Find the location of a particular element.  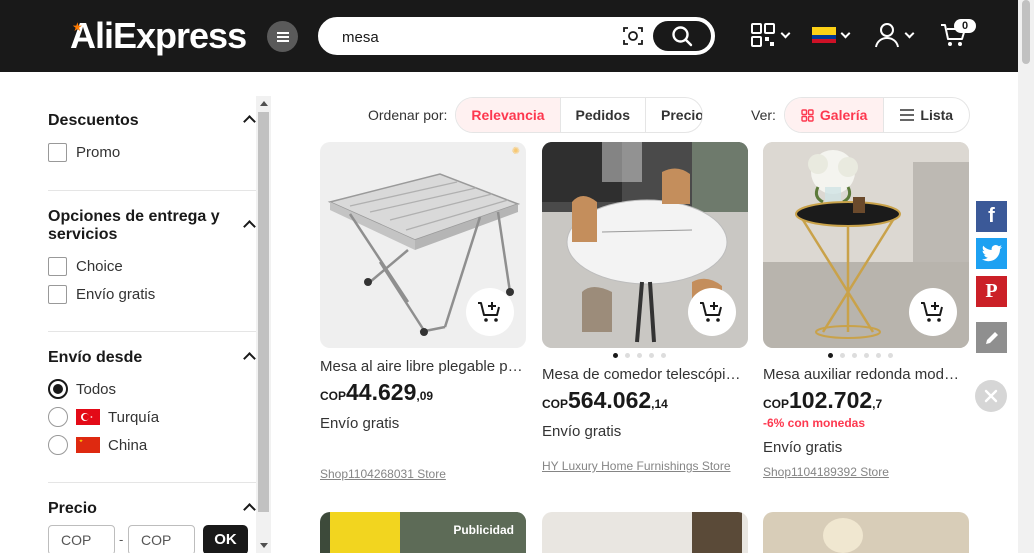

account-menu is located at coordinates (894, 35).